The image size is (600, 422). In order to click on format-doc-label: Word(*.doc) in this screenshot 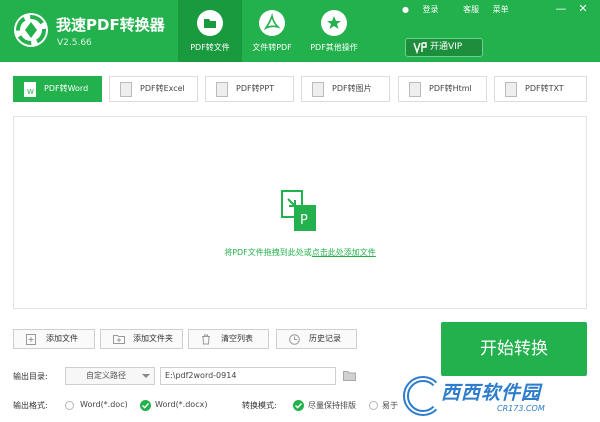, I will do `click(104, 404)`.